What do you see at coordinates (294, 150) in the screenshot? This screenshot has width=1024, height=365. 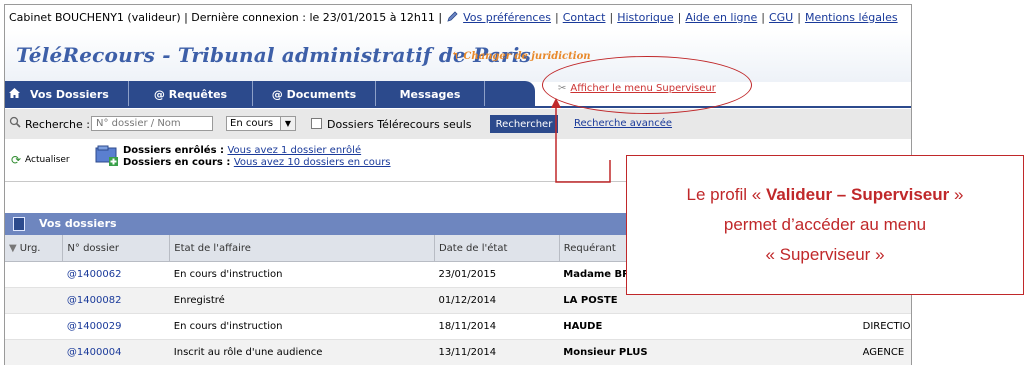 I see `enrolled-link: Vous avez 1 dossier enrôlé` at bounding box center [294, 150].